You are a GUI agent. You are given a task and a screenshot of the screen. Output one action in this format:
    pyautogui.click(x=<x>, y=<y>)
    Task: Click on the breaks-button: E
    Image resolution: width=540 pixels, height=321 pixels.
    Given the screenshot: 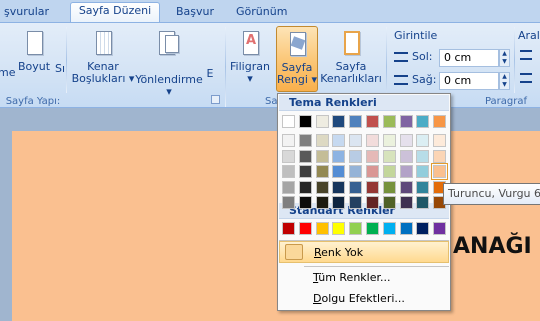 What is the action you would take?
    pyautogui.click(x=210, y=74)
    